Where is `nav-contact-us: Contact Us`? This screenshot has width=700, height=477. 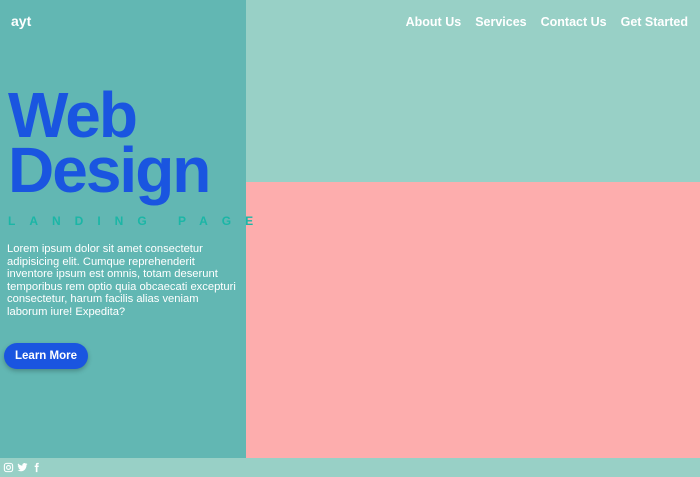
nav-contact-us: Contact Us is located at coordinates (574, 22).